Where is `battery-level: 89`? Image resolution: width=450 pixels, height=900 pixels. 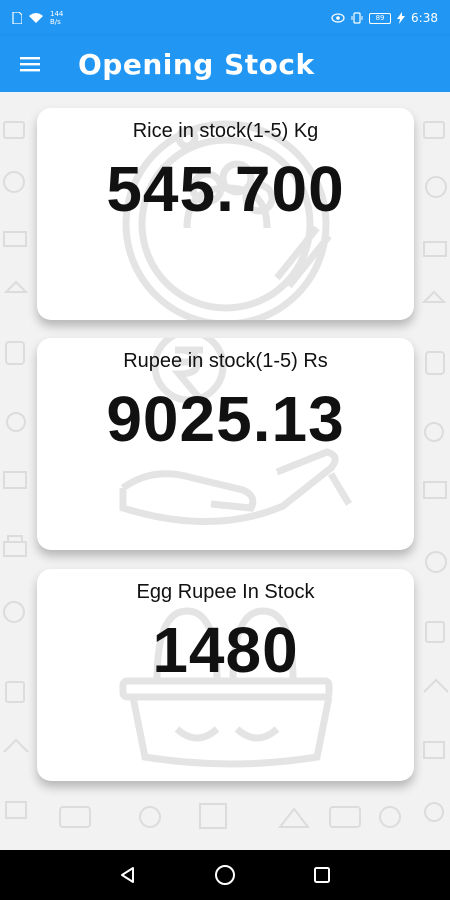 battery-level: 89 is located at coordinates (380, 18).